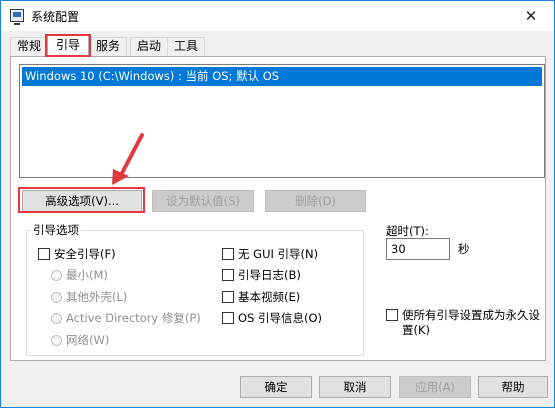 This screenshot has height=408, width=555. Describe the element at coordinates (269, 297) in the screenshot. I see `checkbox-label: 基本视频(E)` at that location.